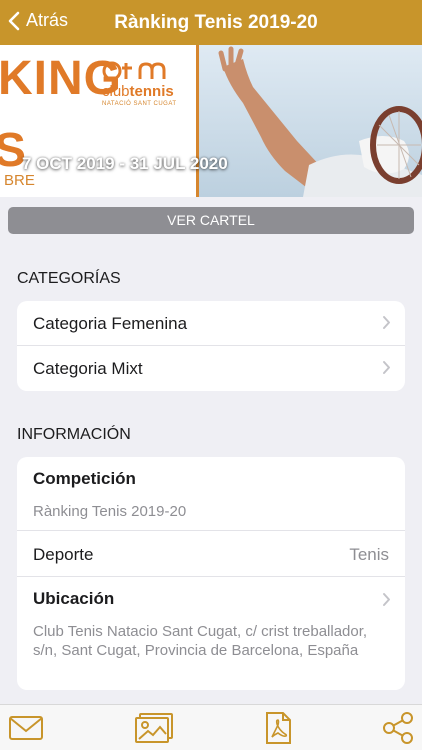 This screenshot has width=422, height=750. What do you see at coordinates (63, 554) in the screenshot?
I see `sport-label: Deporte` at bounding box center [63, 554].